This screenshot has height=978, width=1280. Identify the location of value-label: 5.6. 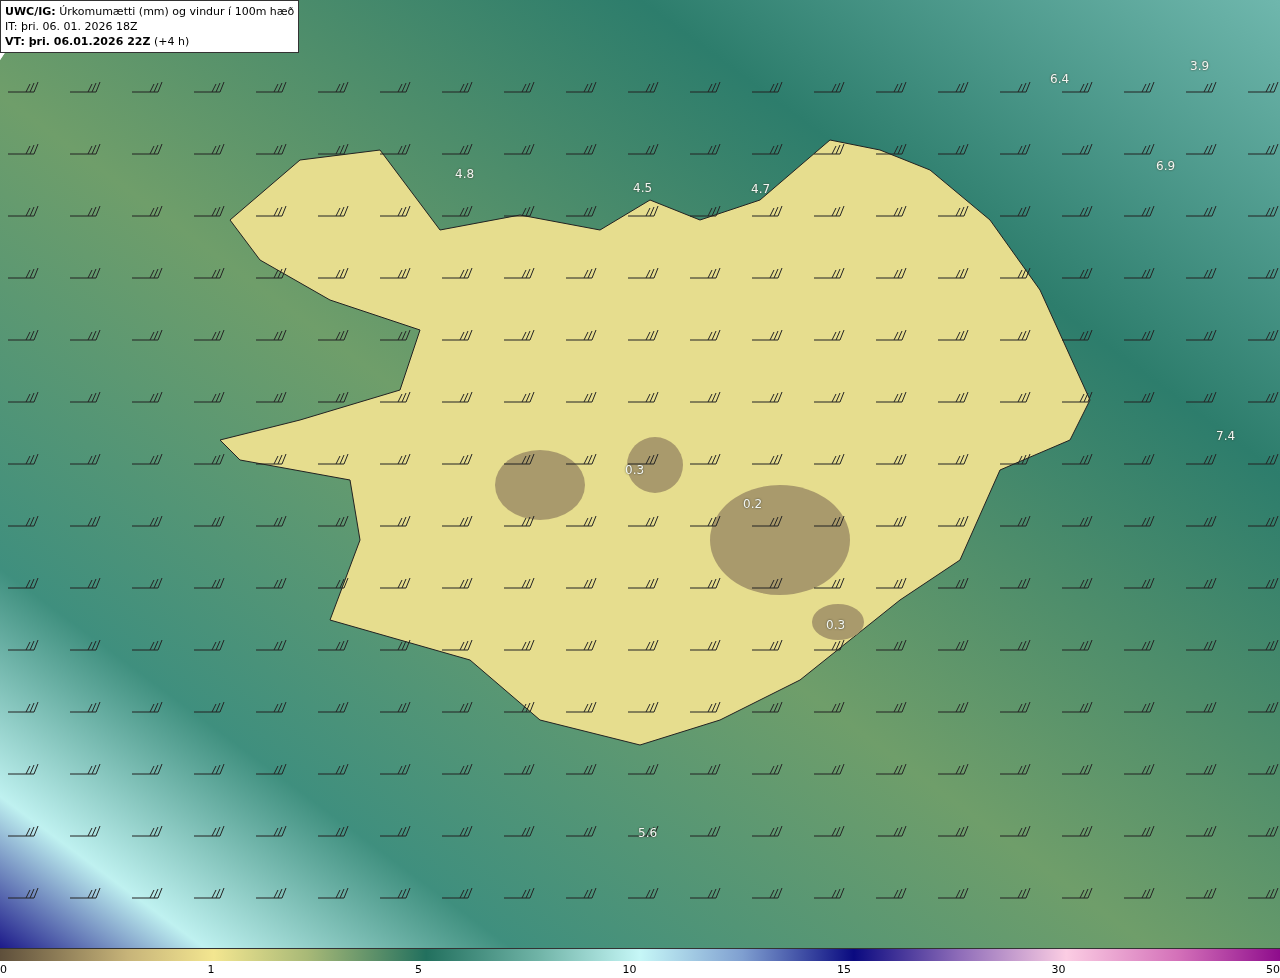
(648, 833).